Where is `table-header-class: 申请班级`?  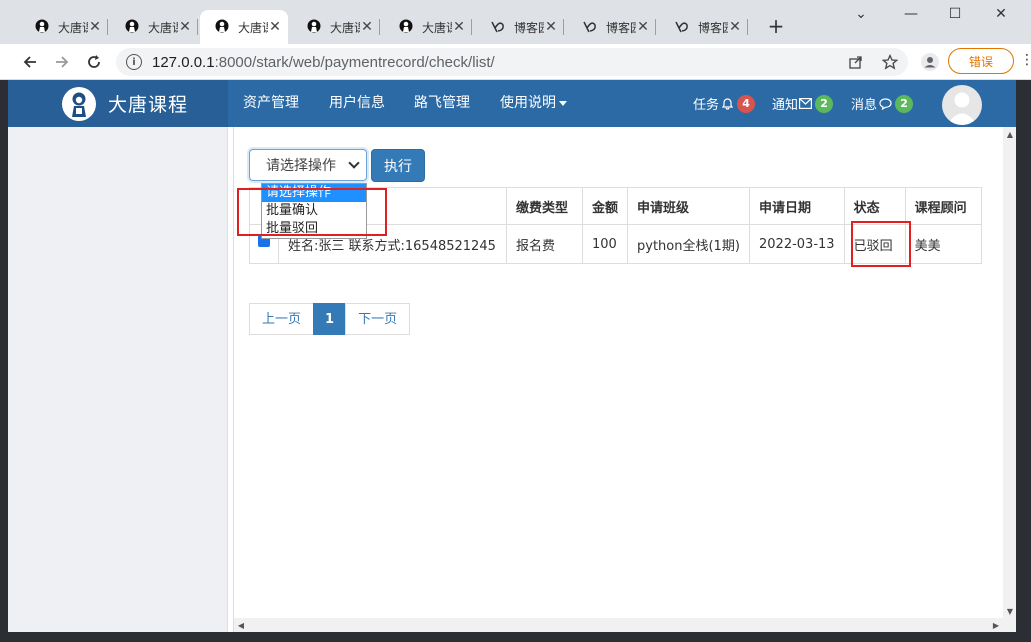 table-header-class: 申请班级 is located at coordinates (689, 206).